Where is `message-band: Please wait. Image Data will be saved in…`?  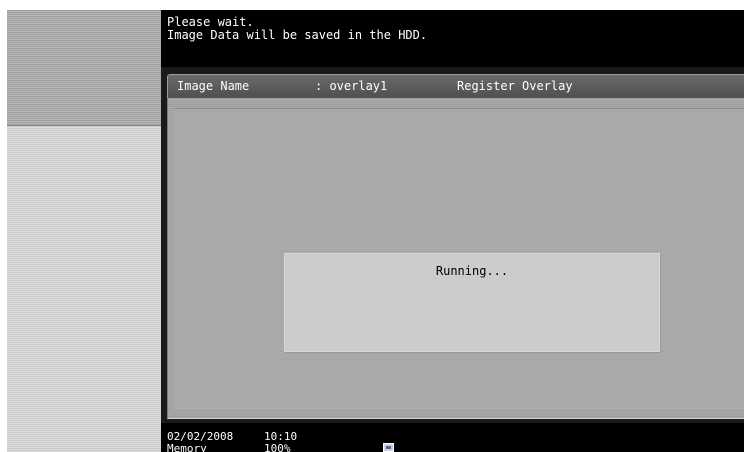
message-band: Please wait. Image Data will be saved in… is located at coordinates (452, 38).